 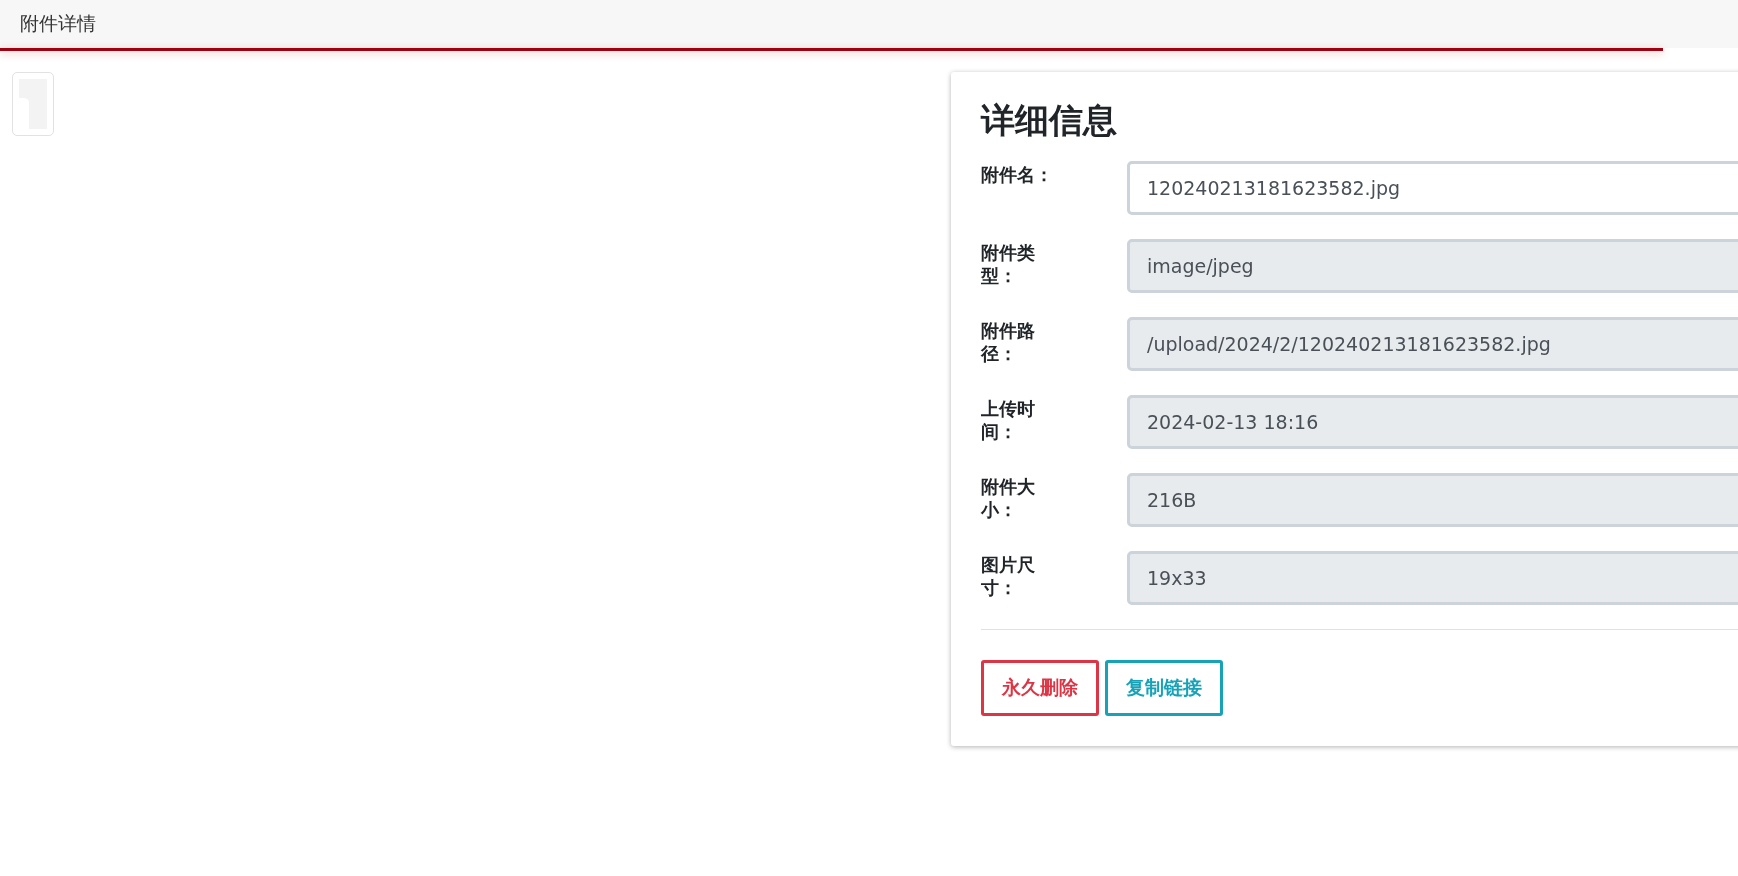 I want to click on field-label: 上传时间：, so click(x=1008, y=420).